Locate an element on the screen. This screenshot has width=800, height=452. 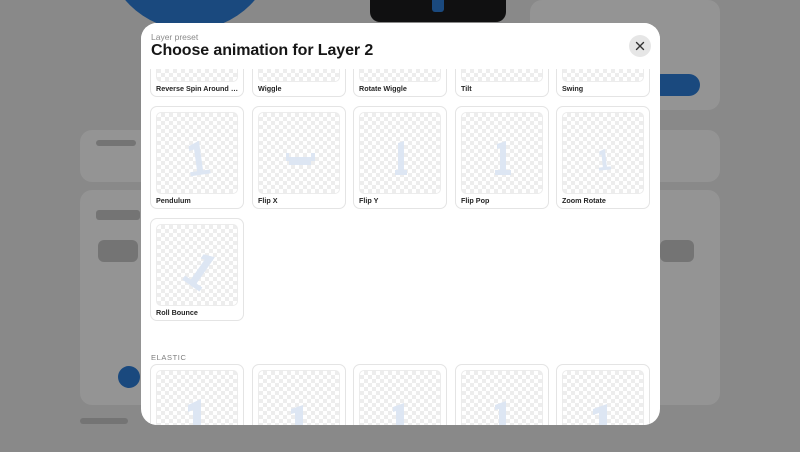
preset-card-flip-pop: Flip Pop is located at coordinates (502, 157).